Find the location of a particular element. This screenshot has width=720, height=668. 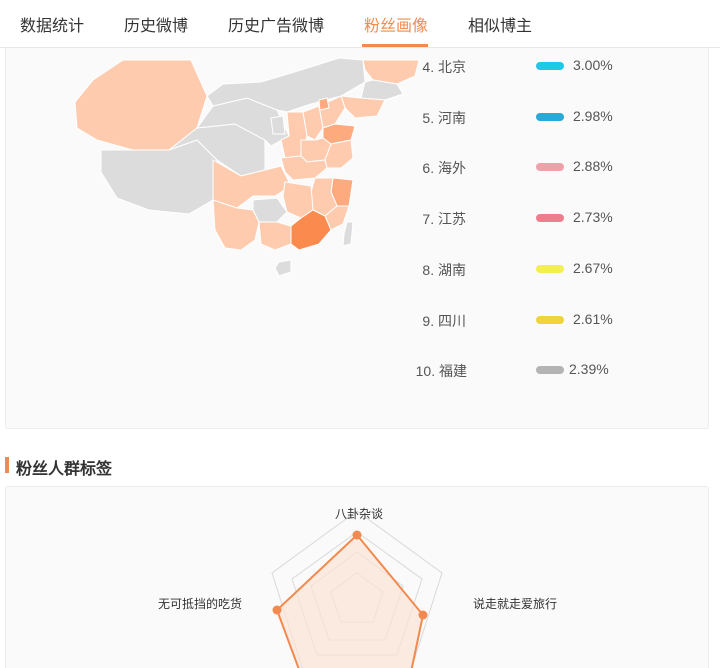

radar-label-travel: 说走就走爱旅行 is located at coordinates (515, 604).